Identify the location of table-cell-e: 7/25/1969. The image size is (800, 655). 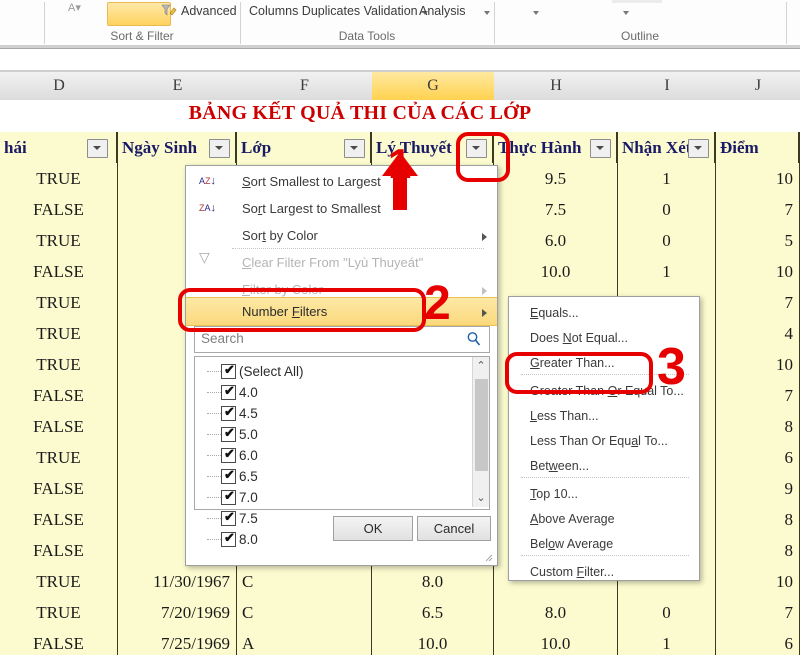
(177, 641).